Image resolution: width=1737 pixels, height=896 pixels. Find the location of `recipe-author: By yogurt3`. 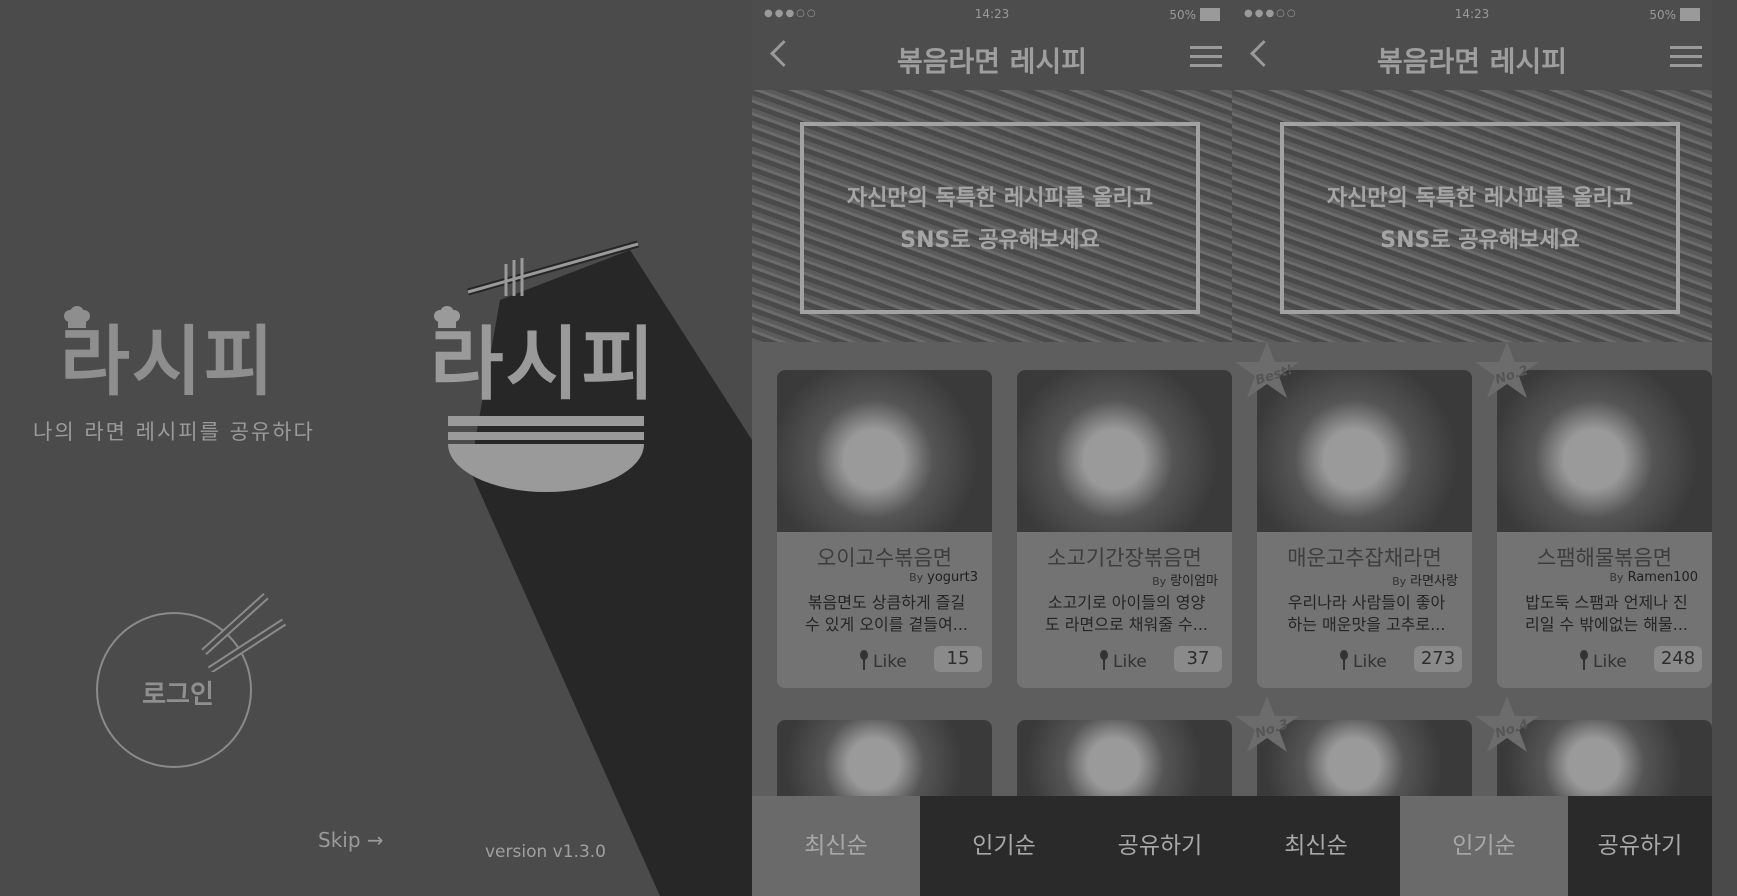

recipe-author: By yogurt3 is located at coordinates (943, 577).